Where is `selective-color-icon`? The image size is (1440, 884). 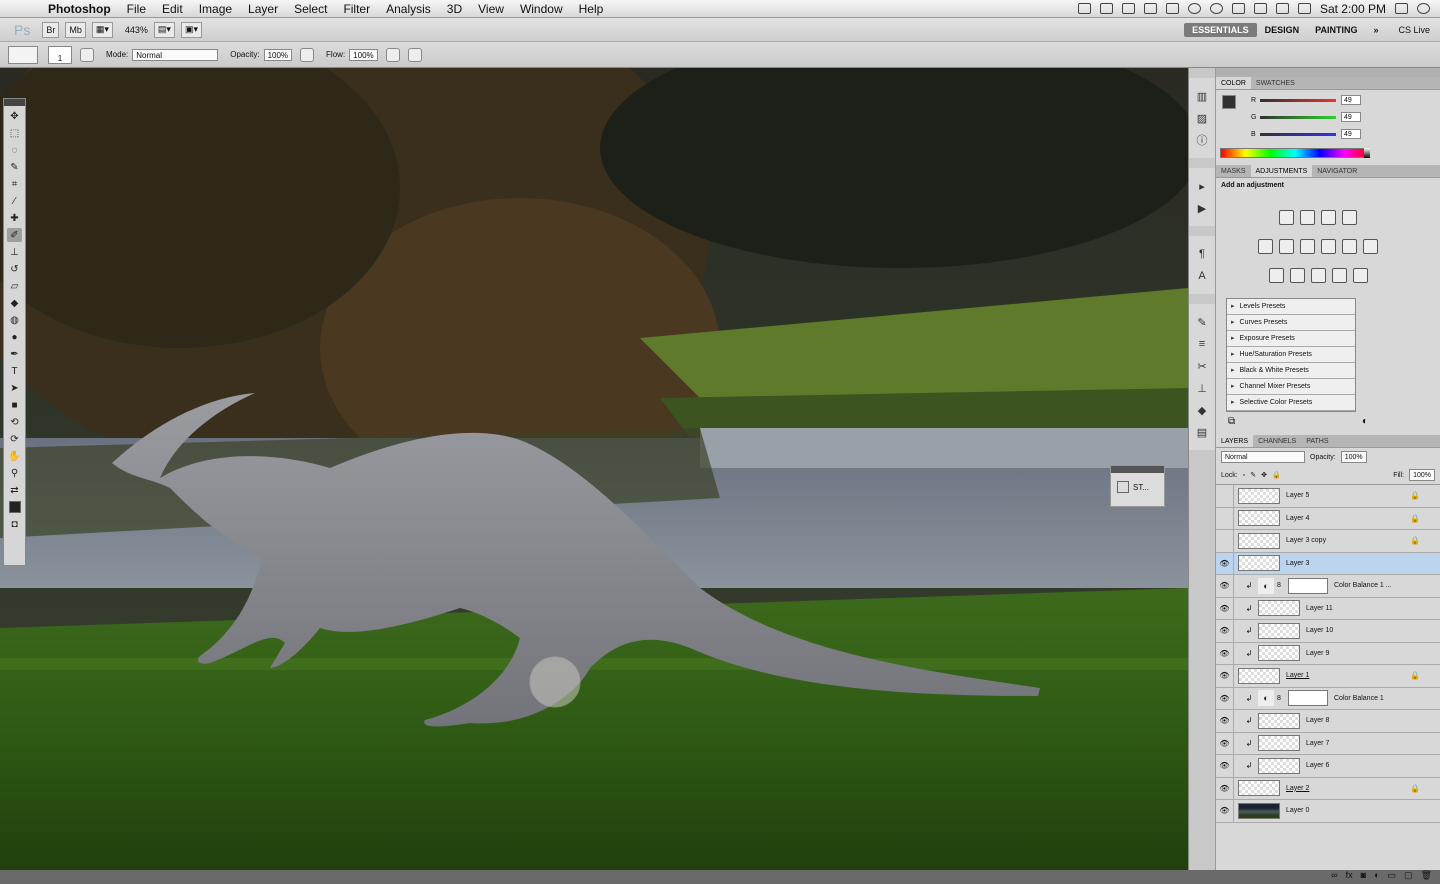 selective-color-icon is located at coordinates (1360, 275).